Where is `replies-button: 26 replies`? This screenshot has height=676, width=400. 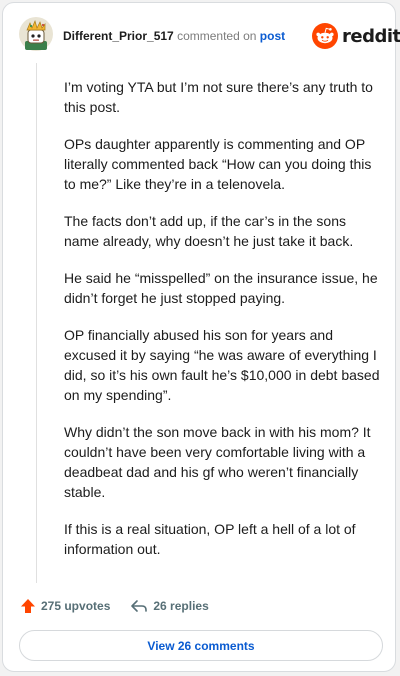 replies-button: 26 replies is located at coordinates (169, 606).